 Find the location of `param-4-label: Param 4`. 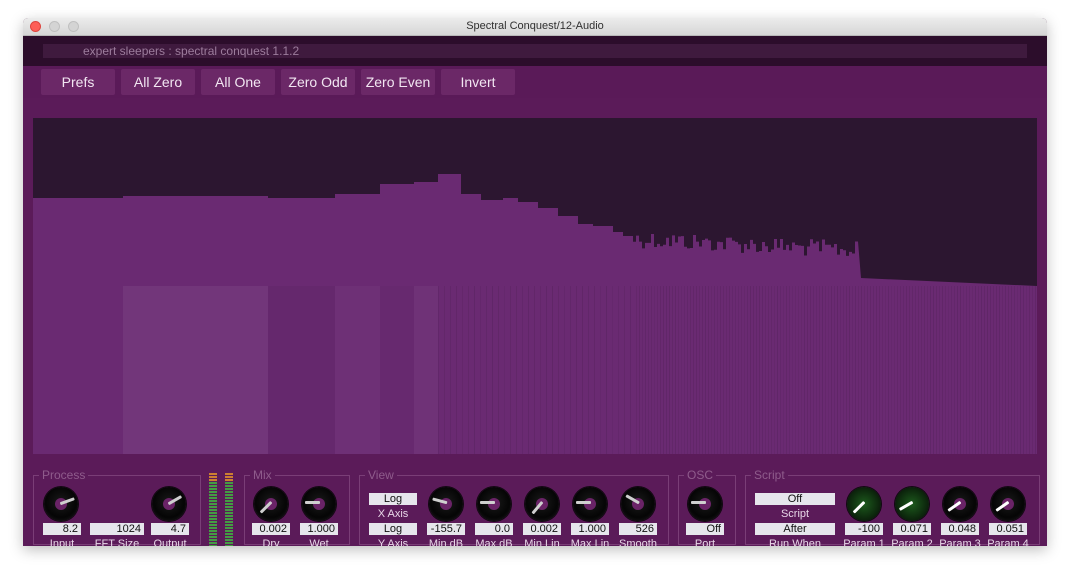

param-4-label: Param 4 is located at coordinates (1008, 542).